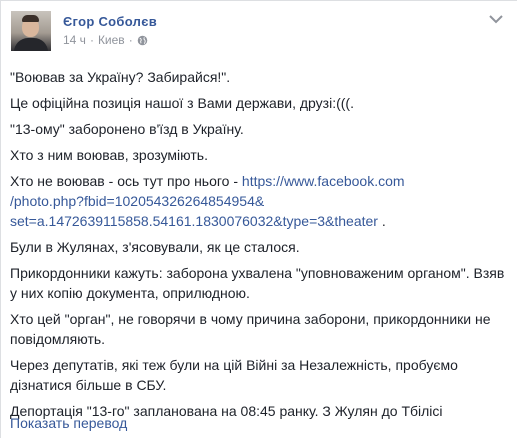 This screenshot has height=438, width=517. I want to click on avatar, so click(31, 31).